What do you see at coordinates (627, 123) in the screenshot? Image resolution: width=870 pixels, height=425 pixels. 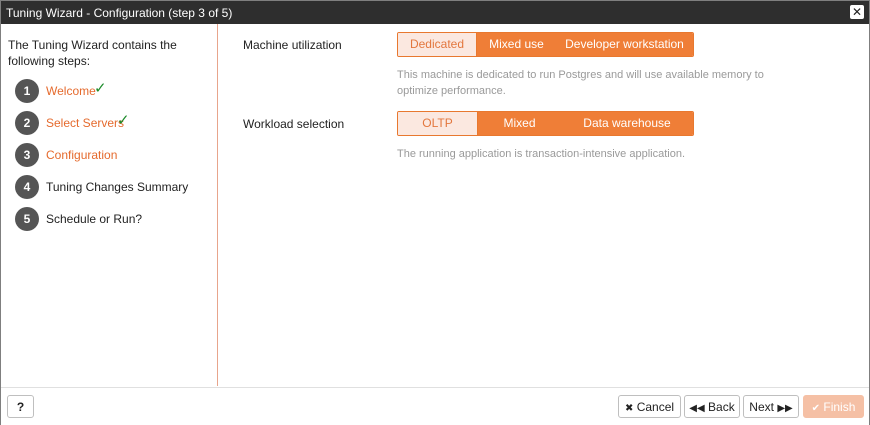 I see `option-data-warehouse: Data warehouse` at bounding box center [627, 123].